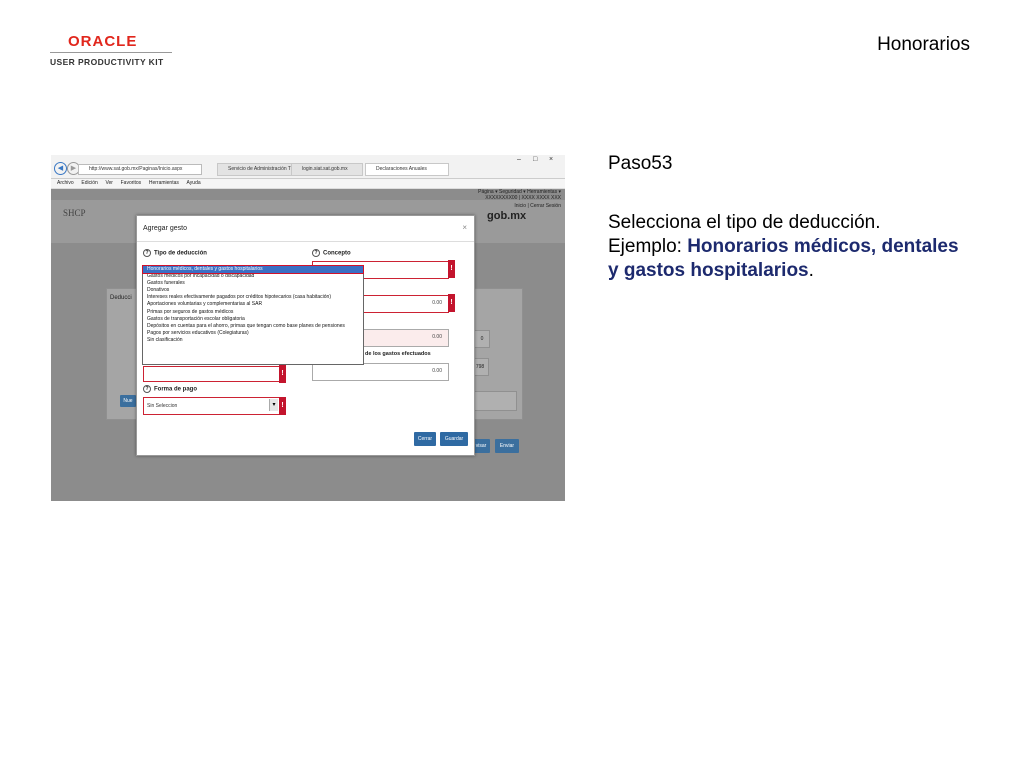 The width and height of the screenshot is (1024, 768). I want to click on modal-divider, so click(305, 241).